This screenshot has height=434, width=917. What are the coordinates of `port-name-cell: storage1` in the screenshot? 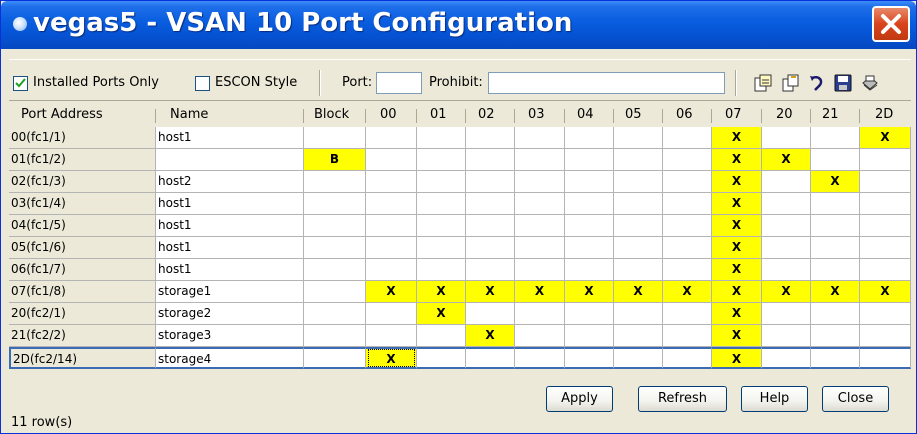 It's located at (230, 292).